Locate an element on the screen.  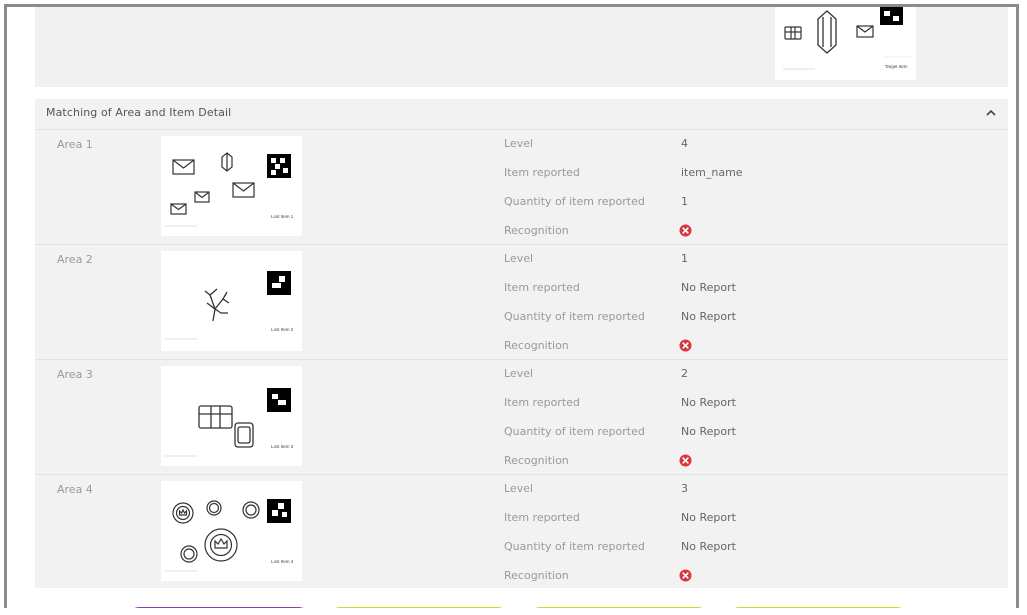
level-value: 4 is located at coordinates (684, 143).